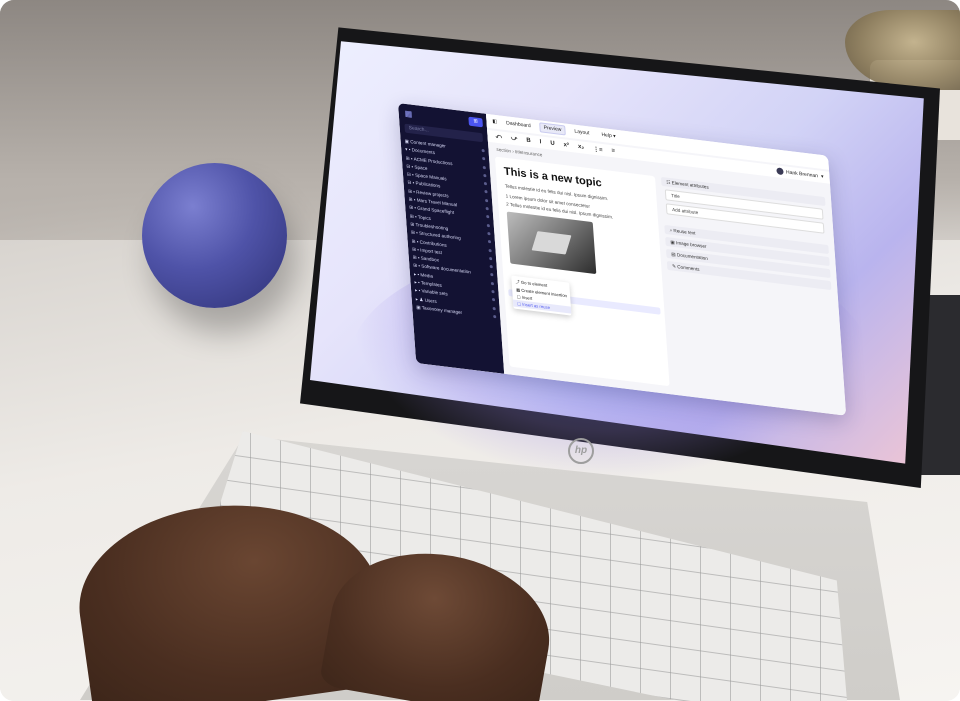  I want to click on document-image, so click(551, 243).